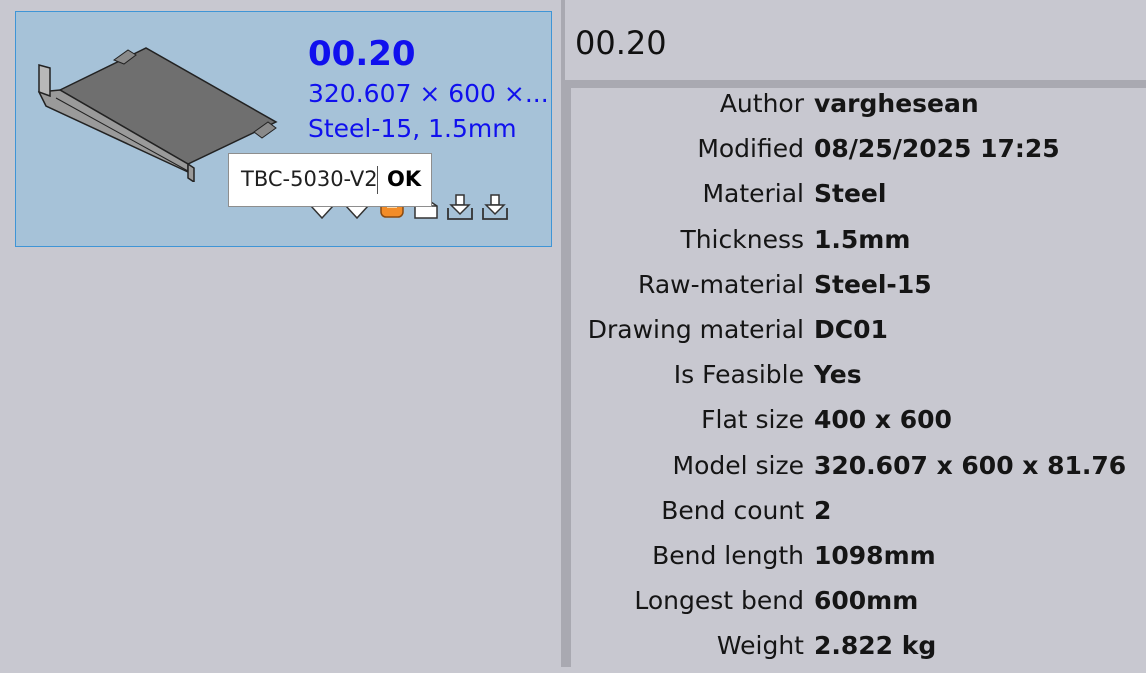 This screenshot has width=1146, height=673. What do you see at coordinates (721, 284) in the screenshot?
I see `property-label: Raw-material` at bounding box center [721, 284].